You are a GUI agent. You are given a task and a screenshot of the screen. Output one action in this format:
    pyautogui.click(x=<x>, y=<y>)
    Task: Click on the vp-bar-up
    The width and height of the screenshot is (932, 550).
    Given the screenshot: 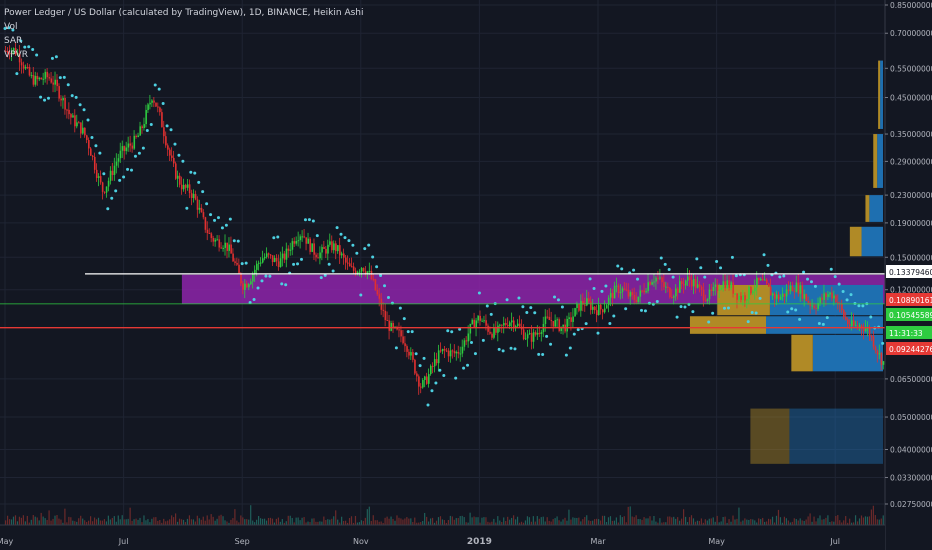 What is the action you would take?
    pyautogui.click(x=872, y=241)
    